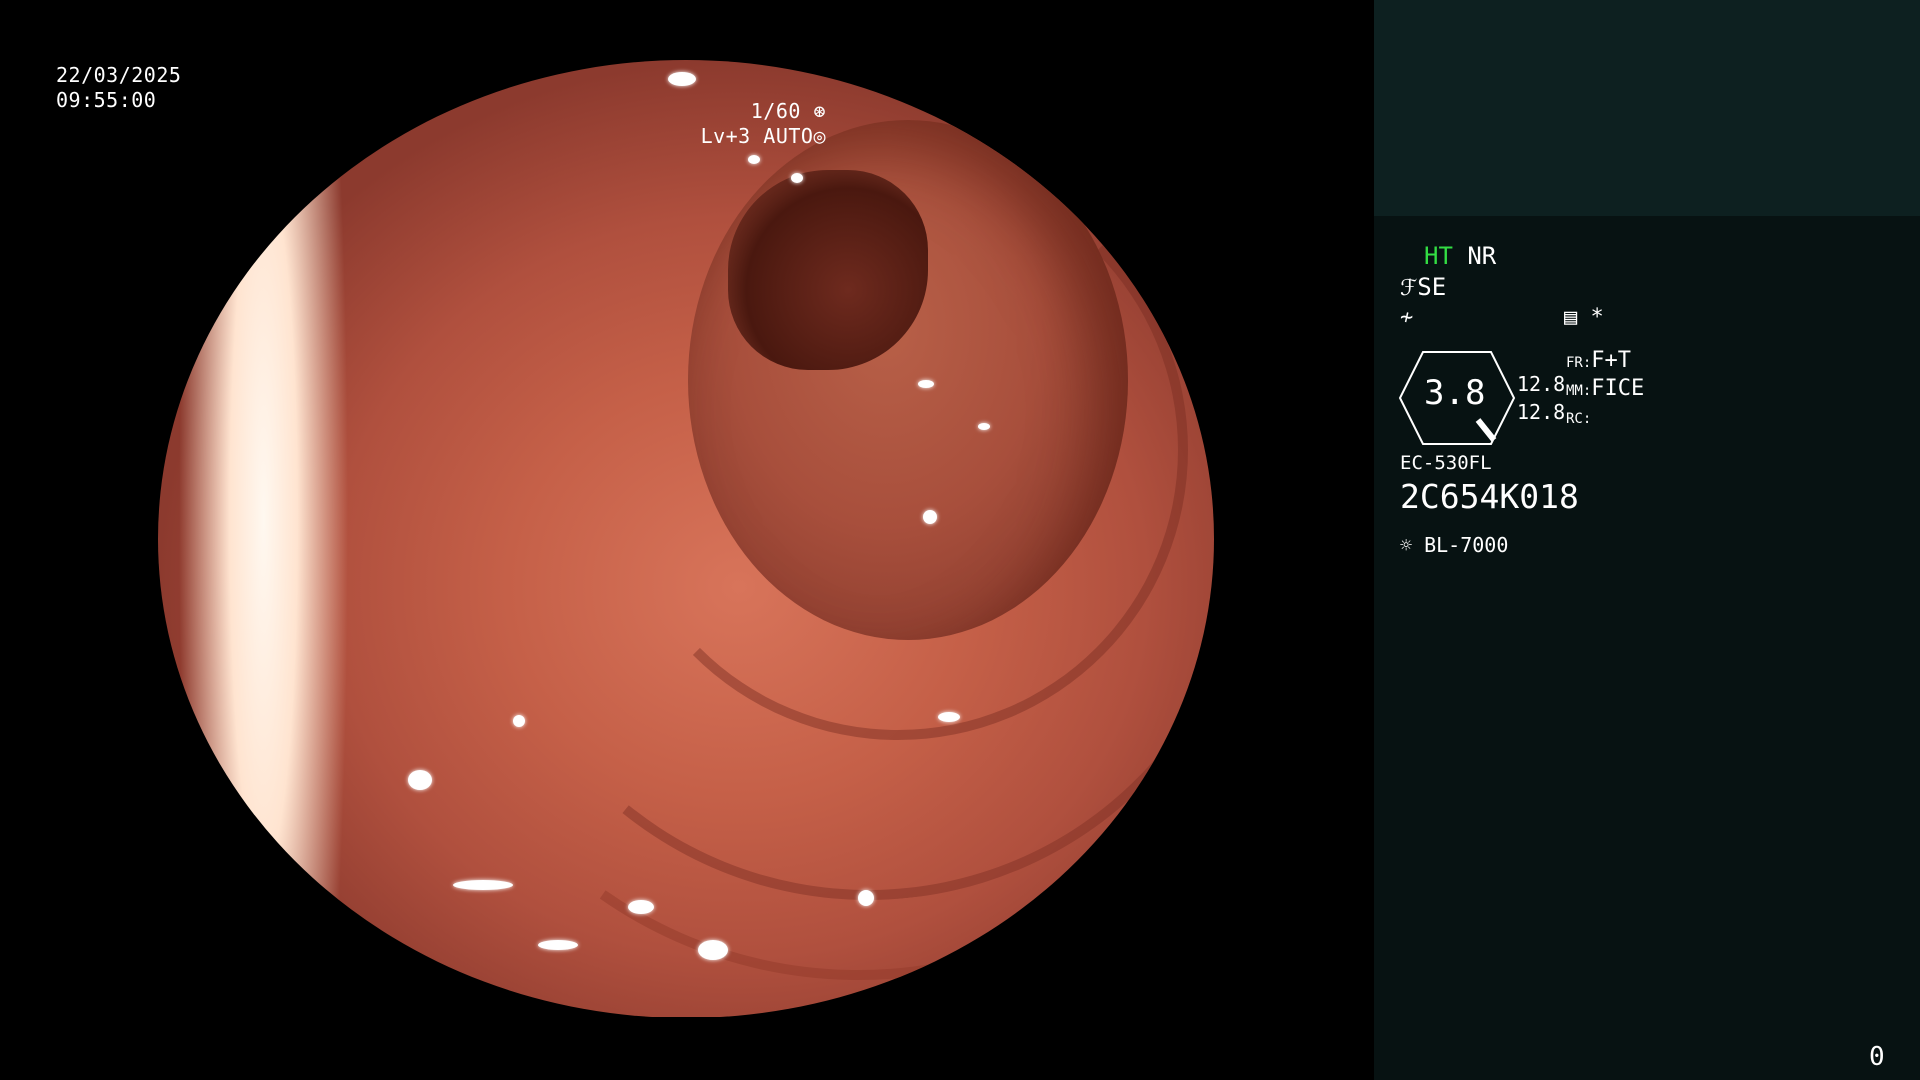 This screenshot has height=1080, width=1920. Describe the element at coordinates (1541, 398) in the screenshot. I see `zoom-values: 12.8 12.8` at that location.